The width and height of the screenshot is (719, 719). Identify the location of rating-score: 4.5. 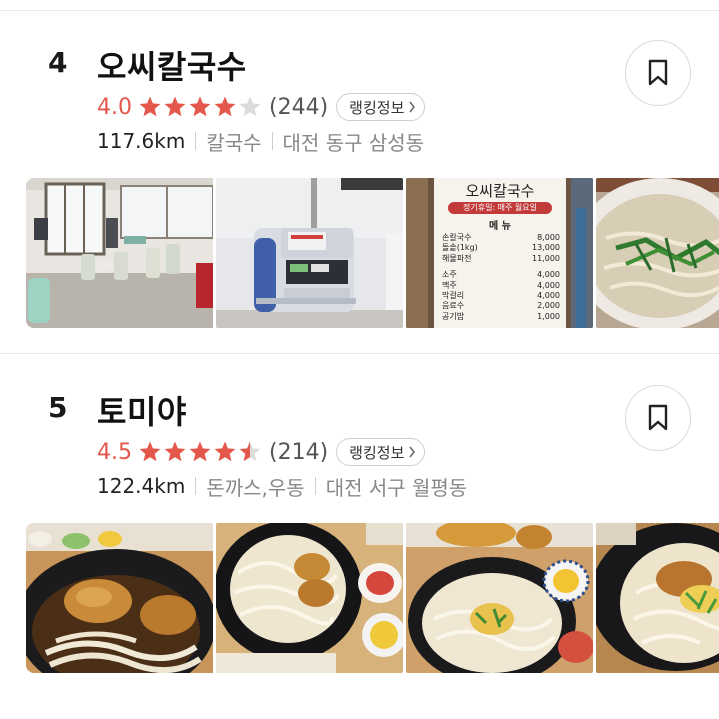
(114, 452).